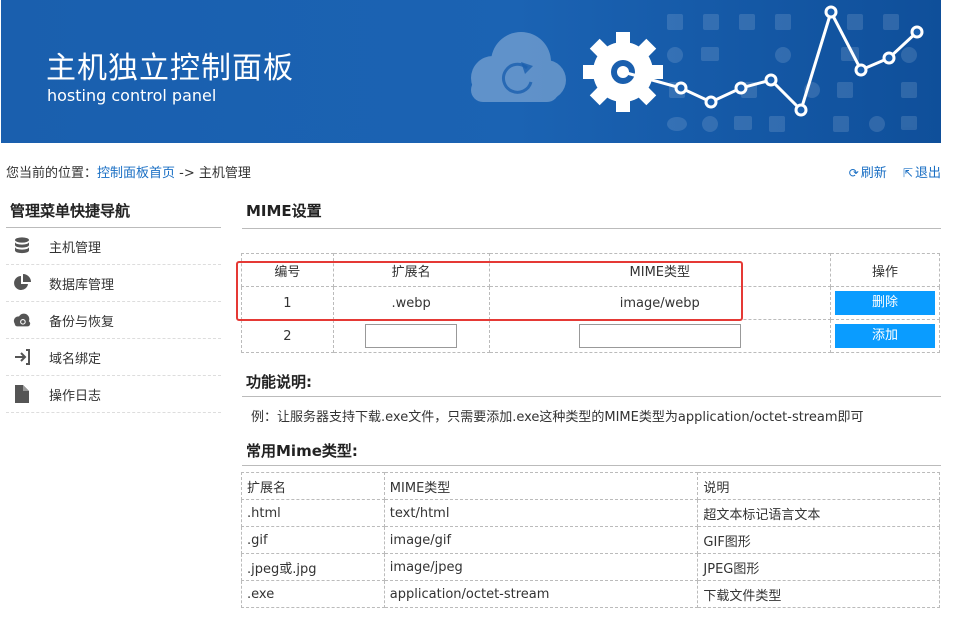  I want to click on sidebar-item-domain: 域名绑定, so click(113, 357).